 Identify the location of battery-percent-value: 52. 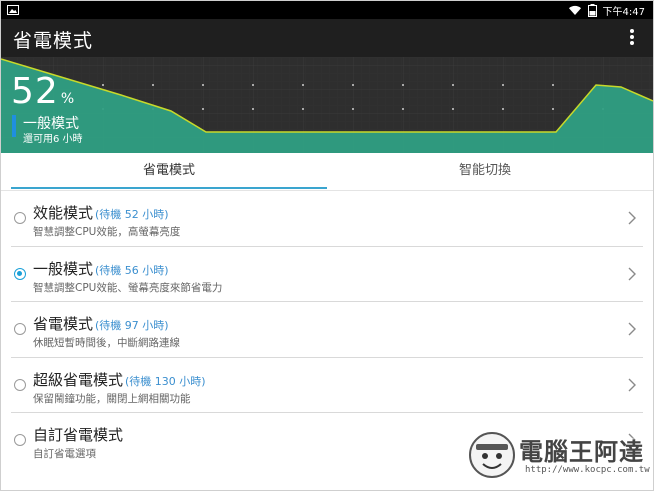
(35, 91).